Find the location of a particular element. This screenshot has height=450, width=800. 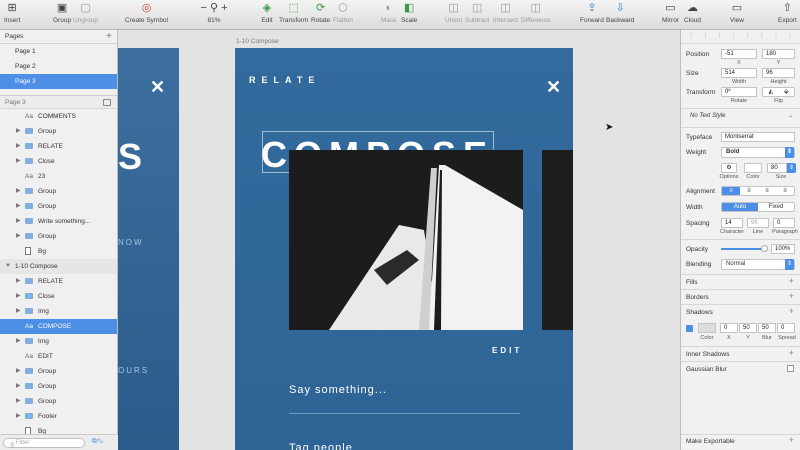

mask-button: ◐ Mask is located at coordinates (389, 13).